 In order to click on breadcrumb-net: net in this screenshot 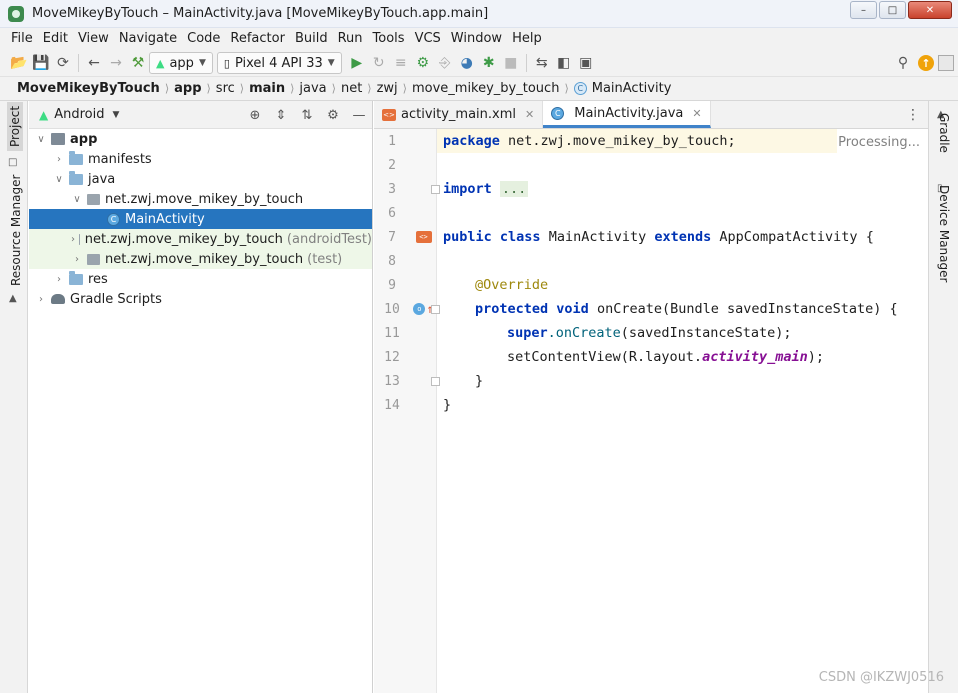, I will do `click(351, 88)`.